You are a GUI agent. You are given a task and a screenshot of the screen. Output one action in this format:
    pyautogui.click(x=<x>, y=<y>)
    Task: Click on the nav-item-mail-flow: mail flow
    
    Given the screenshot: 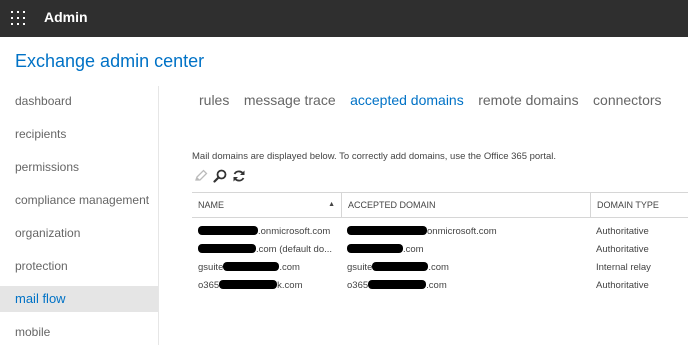 What is the action you would take?
    pyautogui.click(x=79, y=299)
    